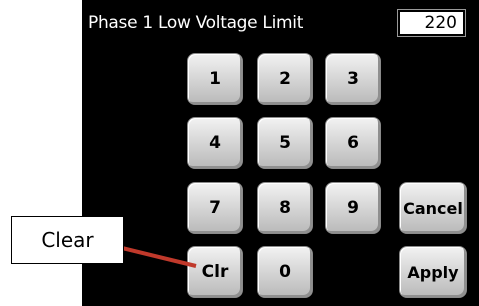 This screenshot has width=479, height=306. Describe the element at coordinates (215, 272) in the screenshot. I see `clear-button: Clr` at that location.